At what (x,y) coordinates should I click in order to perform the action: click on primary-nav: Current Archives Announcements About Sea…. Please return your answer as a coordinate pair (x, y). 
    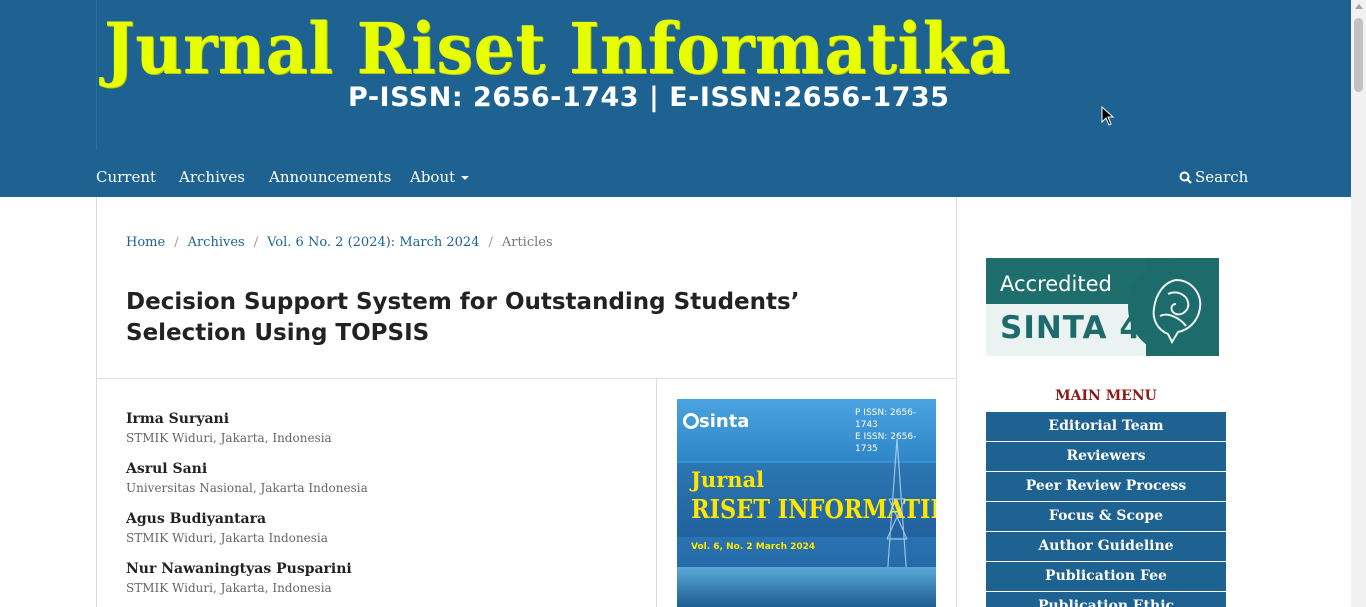
    Looking at the image, I should click on (675, 178).